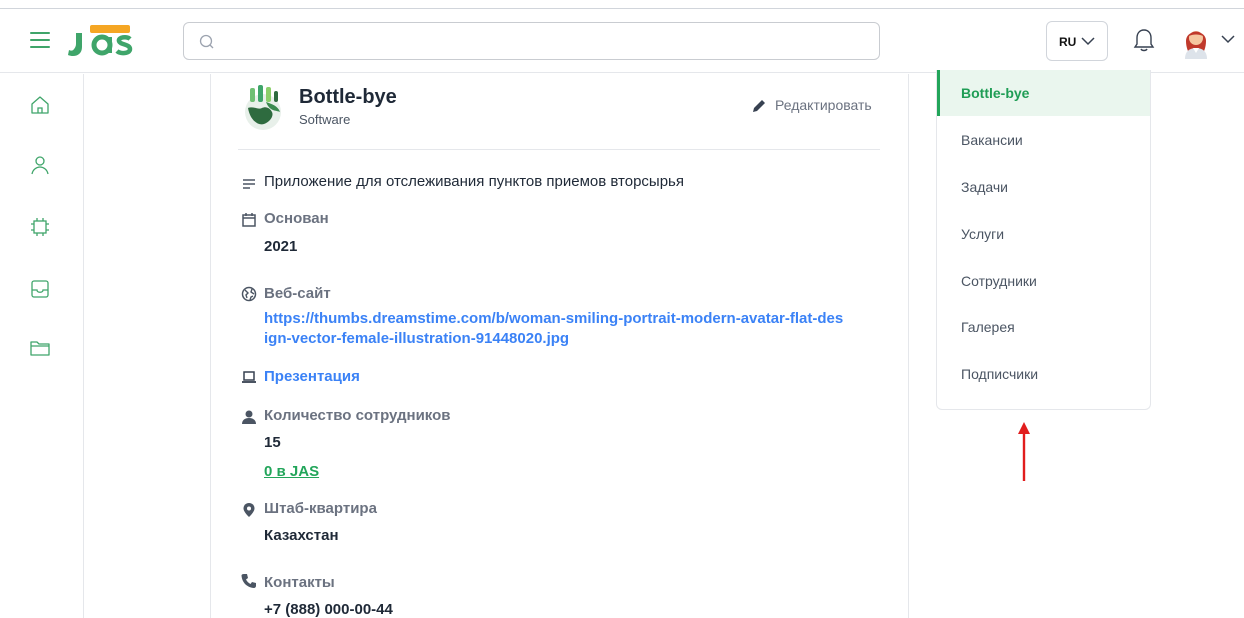  Describe the element at coordinates (1043, 327) in the screenshot. I see `section-item-gallery: Галерея` at that location.